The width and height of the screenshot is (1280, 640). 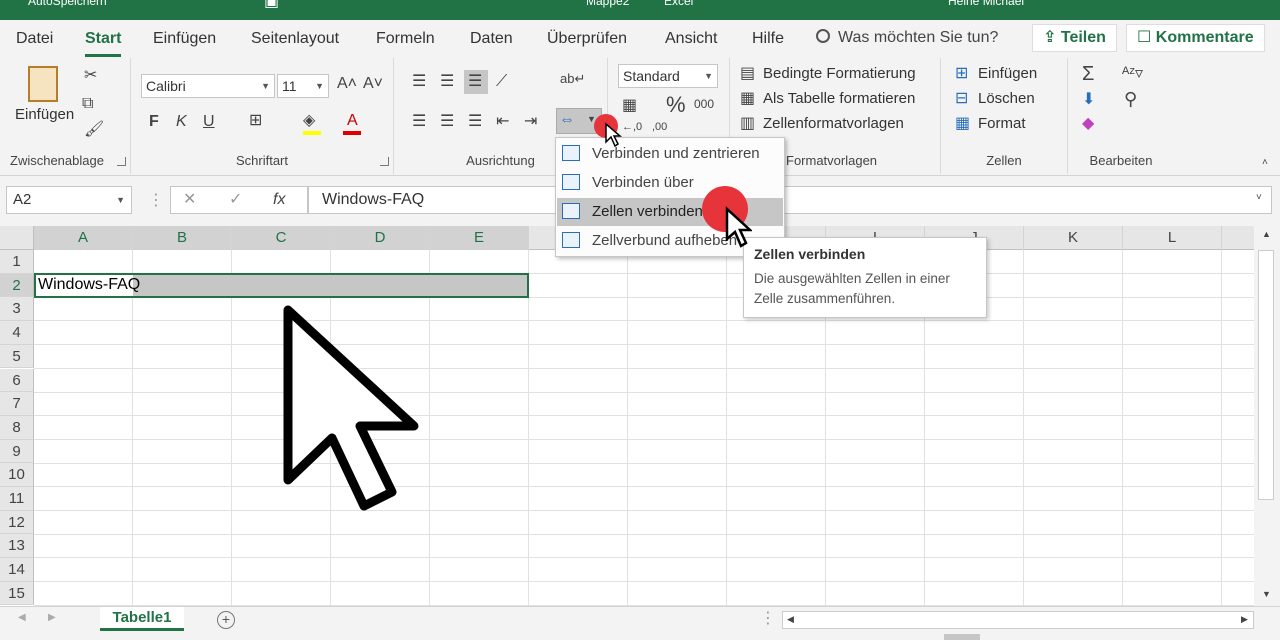 I want to click on increase-decimal-icon: ,00, so click(x=659, y=127).